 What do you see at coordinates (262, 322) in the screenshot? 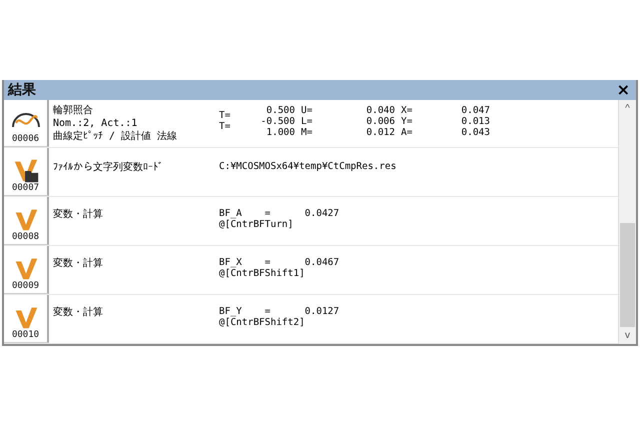
I see `result-text: @[CntrBFShift2]` at bounding box center [262, 322].